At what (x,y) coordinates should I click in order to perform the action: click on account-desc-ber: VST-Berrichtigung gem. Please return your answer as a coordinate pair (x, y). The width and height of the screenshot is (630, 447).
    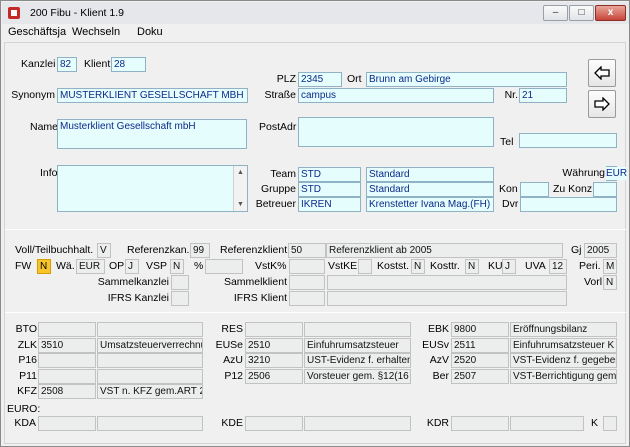
    Looking at the image, I should click on (563, 376).